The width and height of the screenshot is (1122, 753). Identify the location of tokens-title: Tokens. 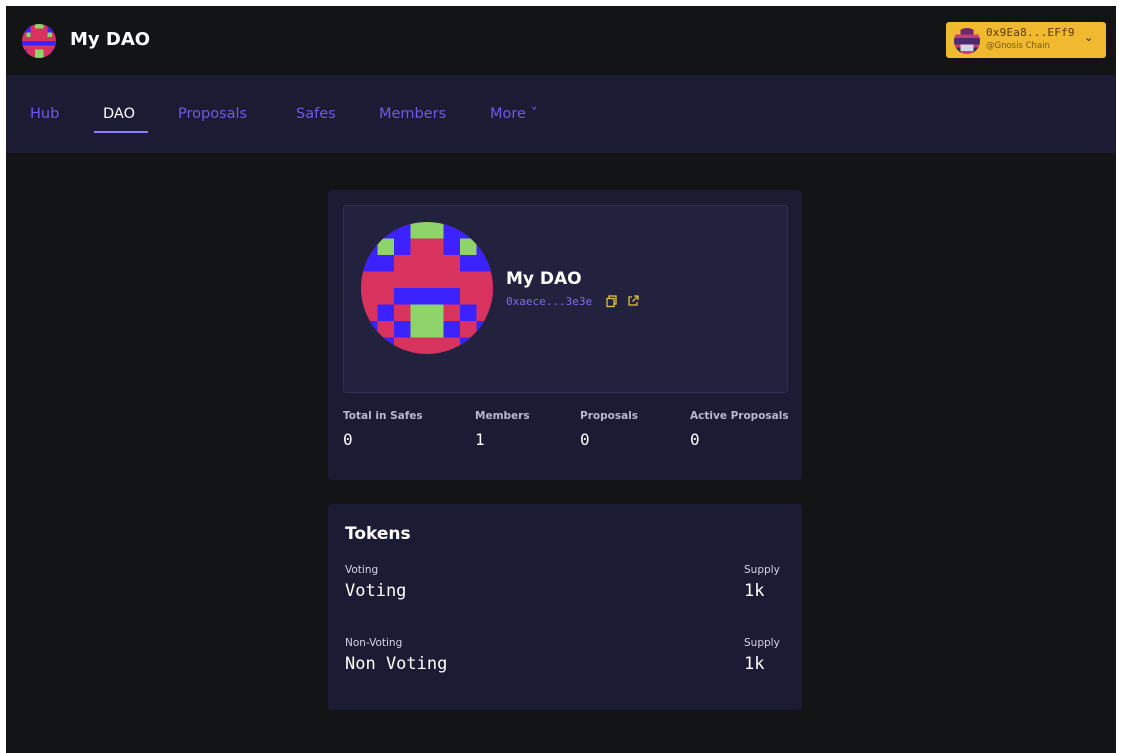
(378, 534).